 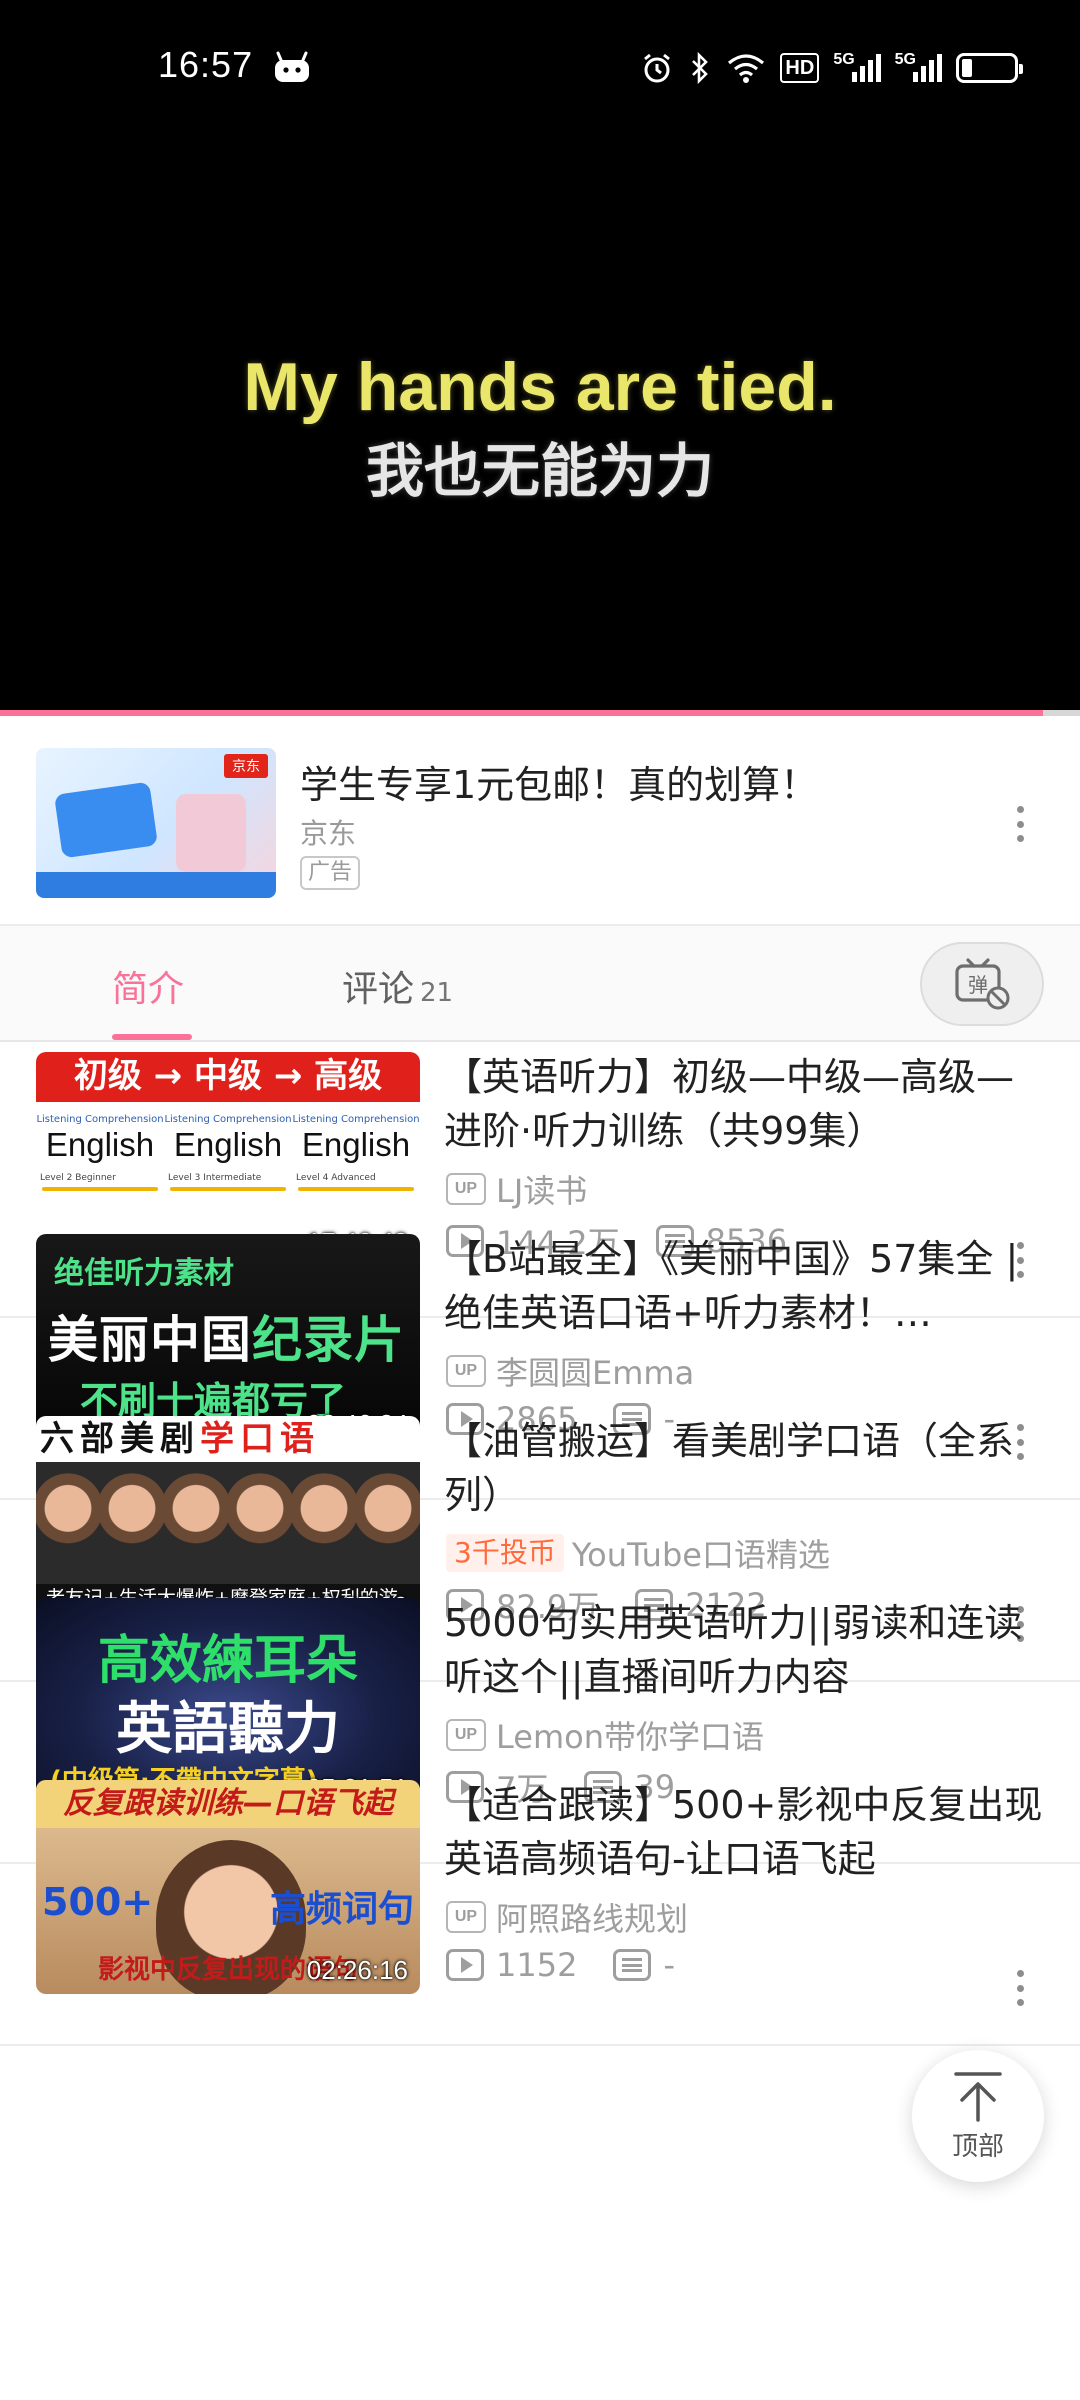 What do you see at coordinates (537, 1965) in the screenshot?
I see `view-count: 1152` at bounding box center [537, 1965].